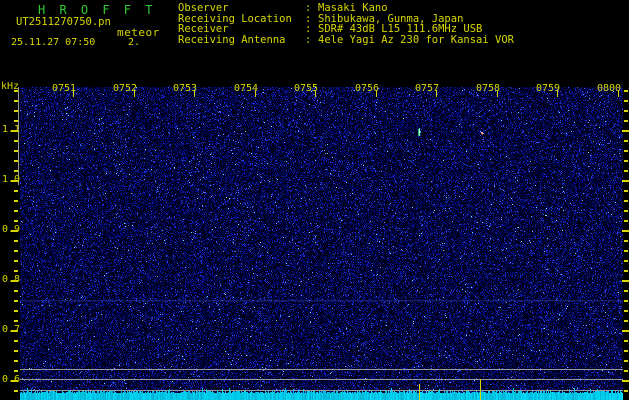 Image resolution: width=629 pixels, height=400 pixels. I want to click on x-axis-tick-label: 0755, so click(306, 88).